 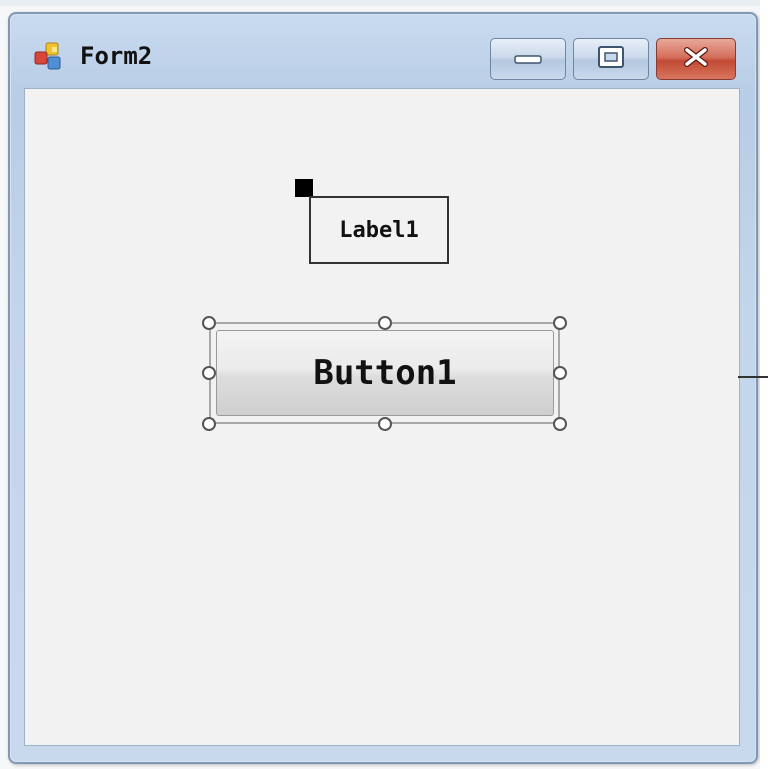 I want to click on button1-control: Button1, so click(x=385, y=373).